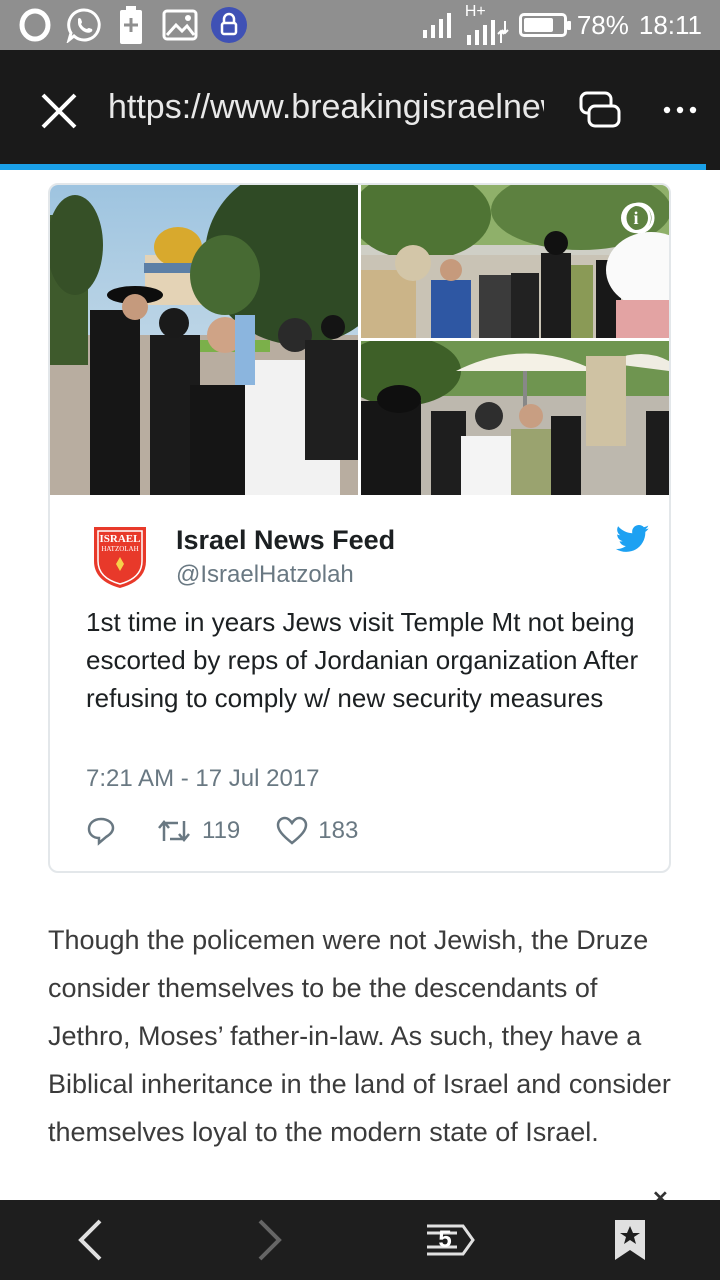  I want to click on tweet-actions: 119 183, so click(240, 831).